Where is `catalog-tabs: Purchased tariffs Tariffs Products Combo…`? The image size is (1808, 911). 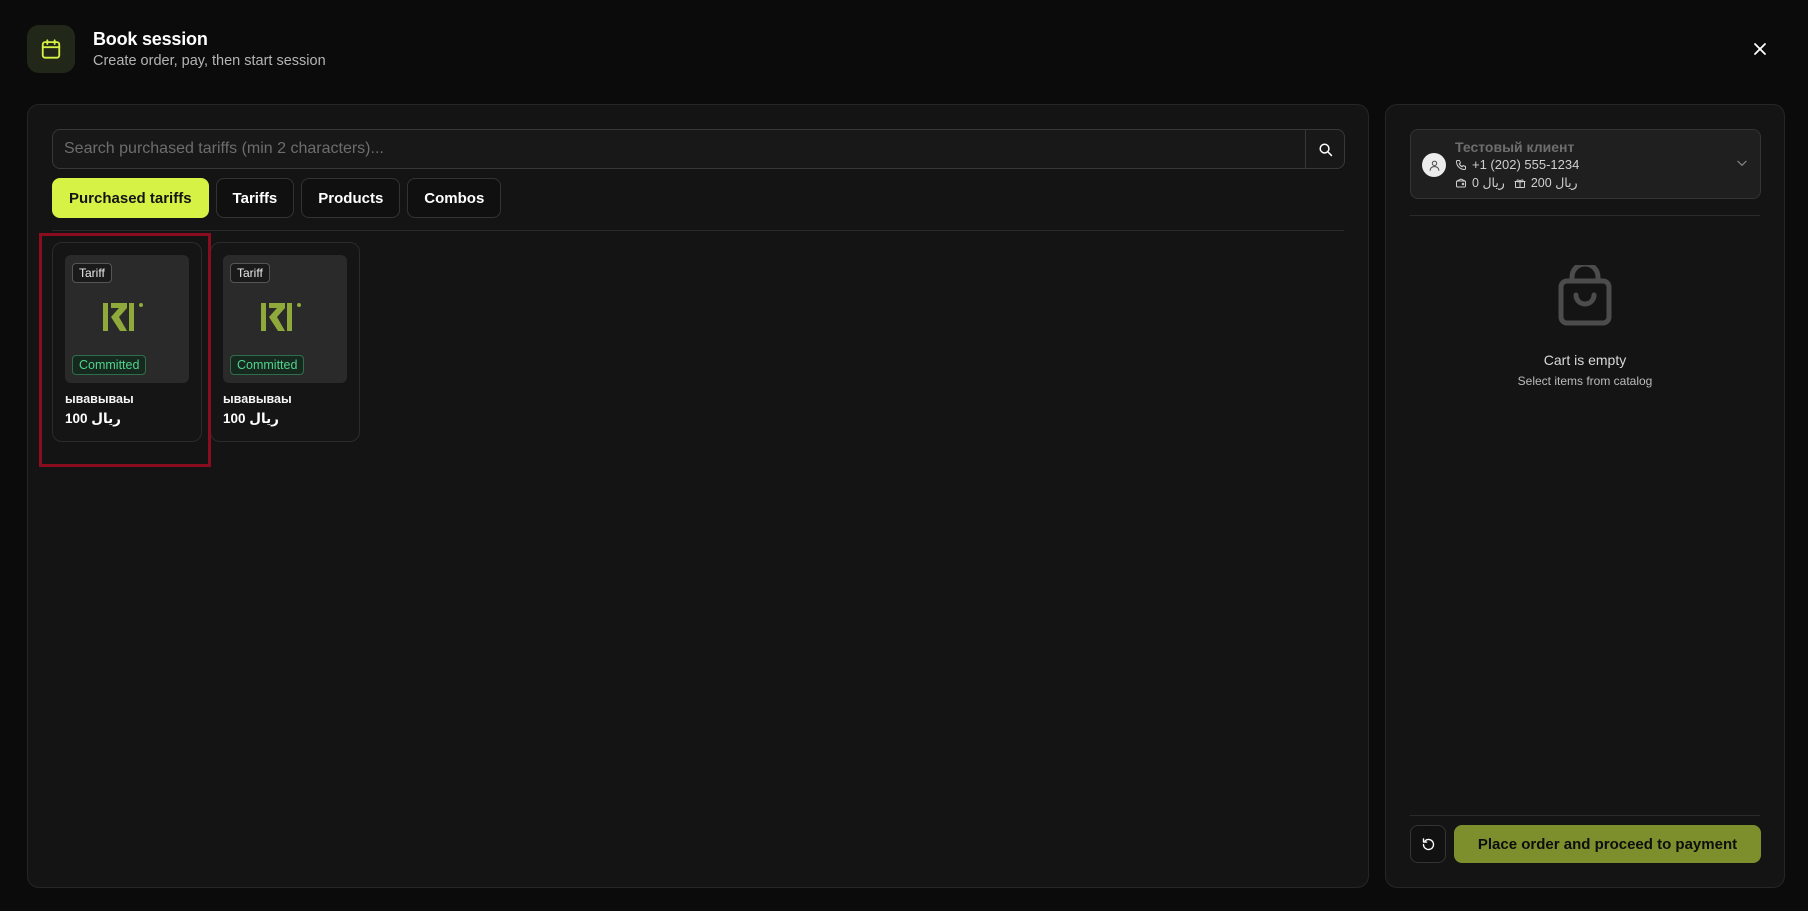
catalog-tabs: Purchased tariffs Tariffs Products Combo… is located at coordinates (277, 198).